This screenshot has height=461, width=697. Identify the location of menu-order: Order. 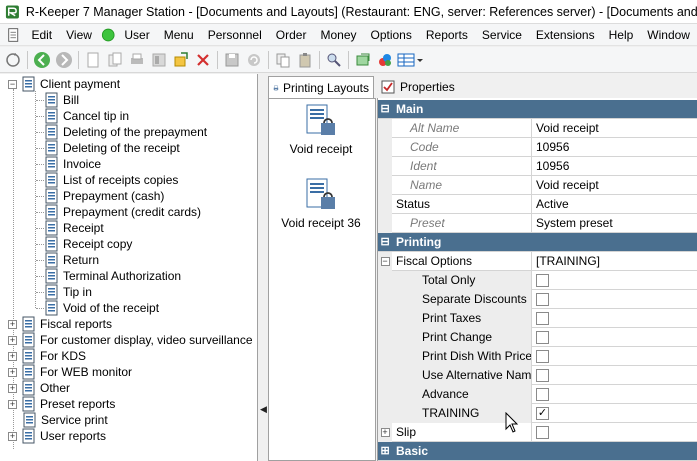
(291, 35).